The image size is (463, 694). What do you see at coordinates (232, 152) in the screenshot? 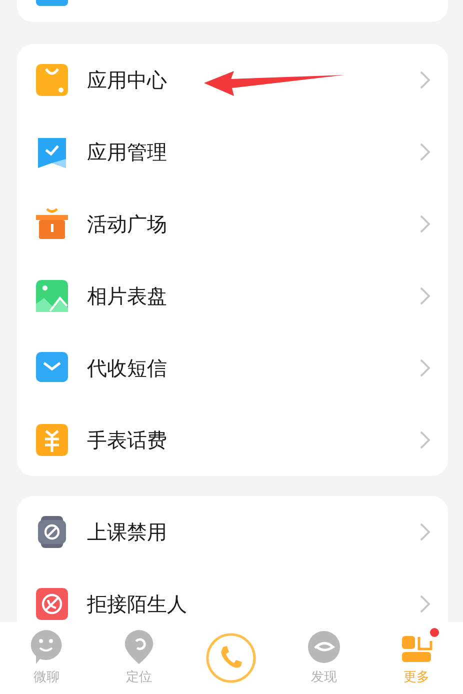
I see `menu-item: 应用管理` at bounding box center [232, 152].